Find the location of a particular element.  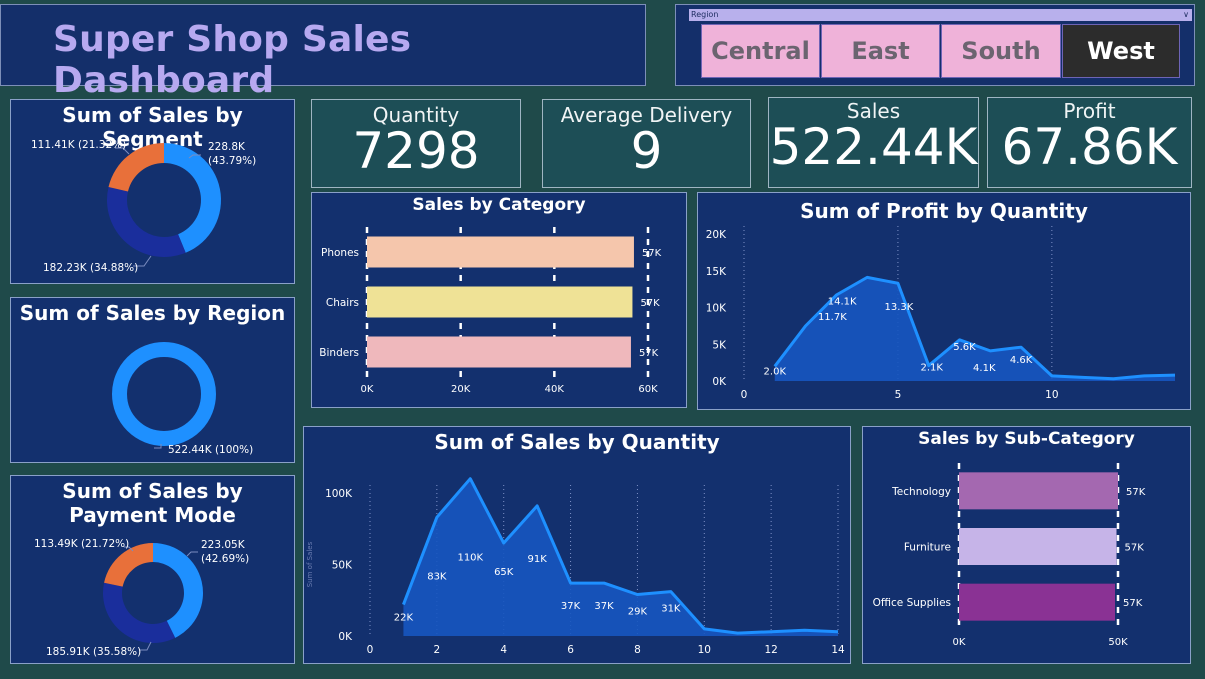

region-slicer-dropdown: Region ∨ is located at coordinates (940, 15).